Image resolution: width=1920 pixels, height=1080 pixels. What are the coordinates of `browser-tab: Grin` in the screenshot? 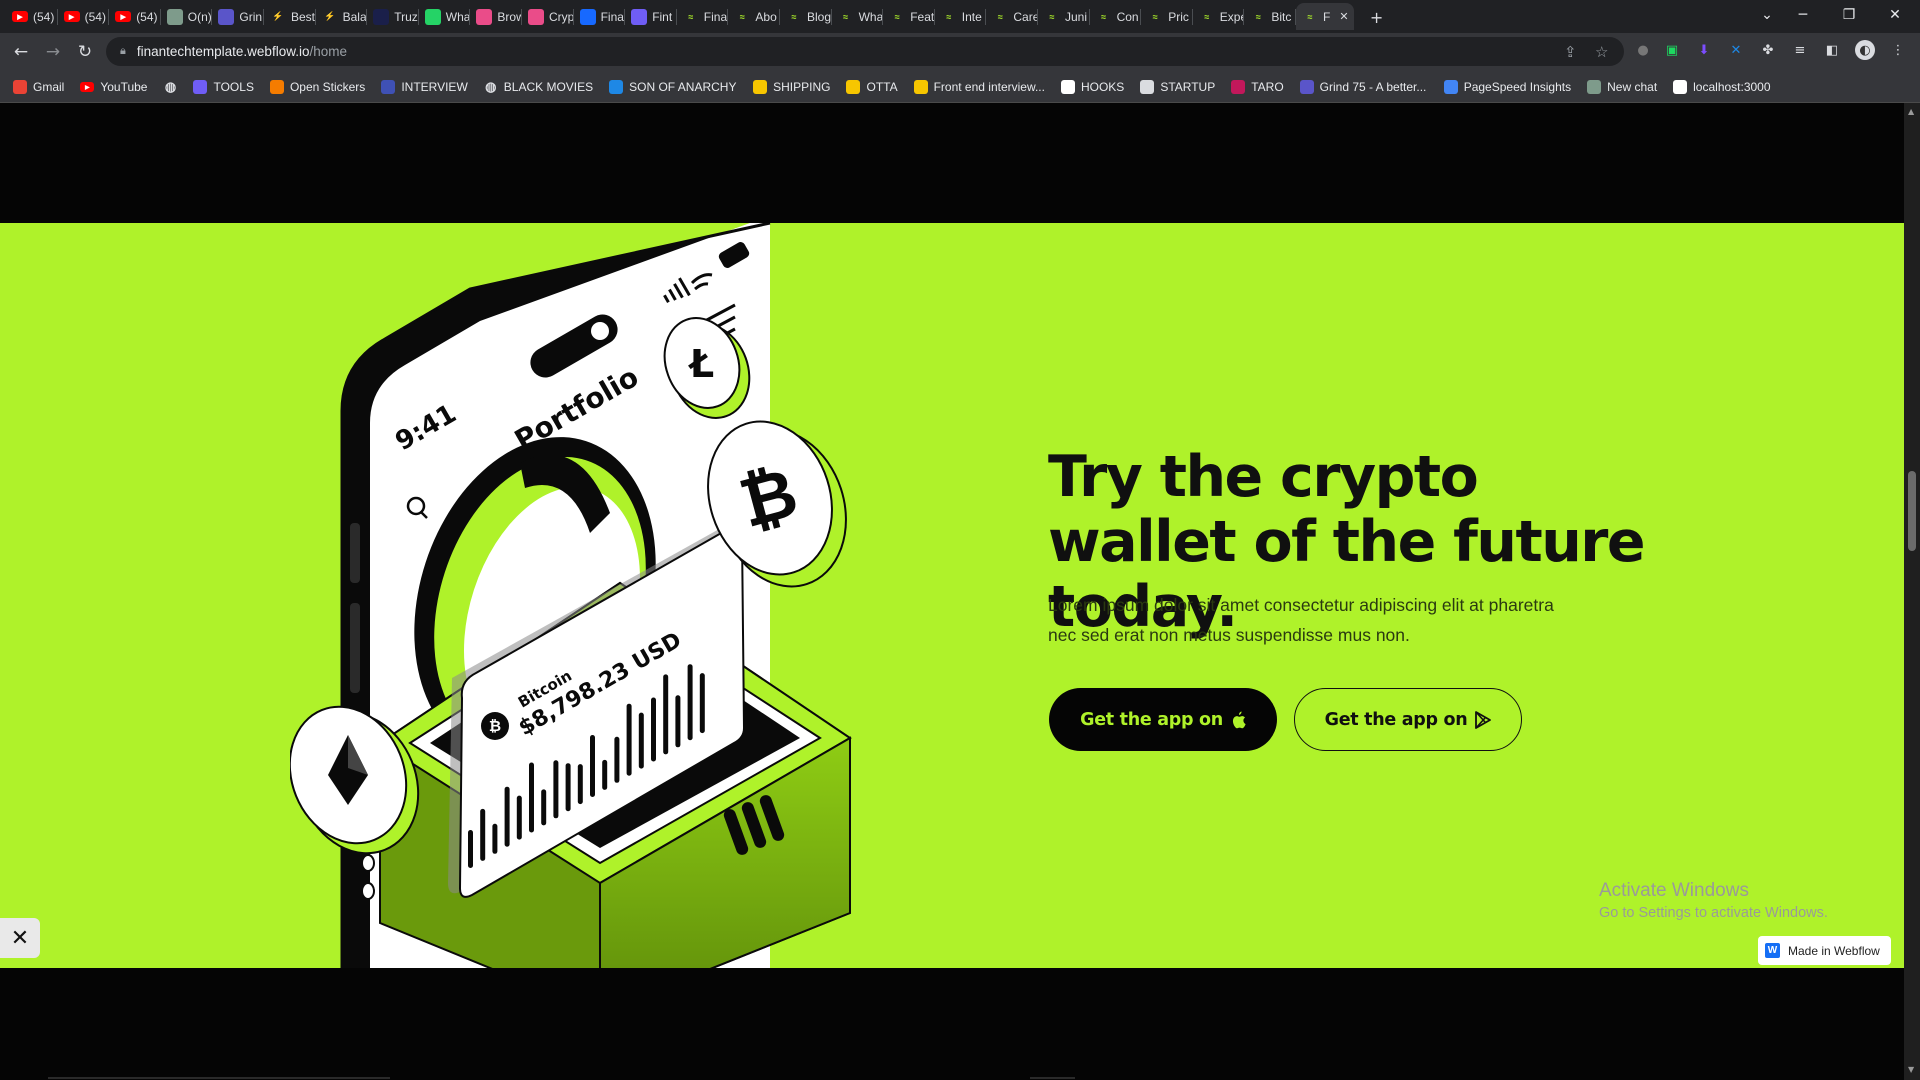 It's located at (238, 16).